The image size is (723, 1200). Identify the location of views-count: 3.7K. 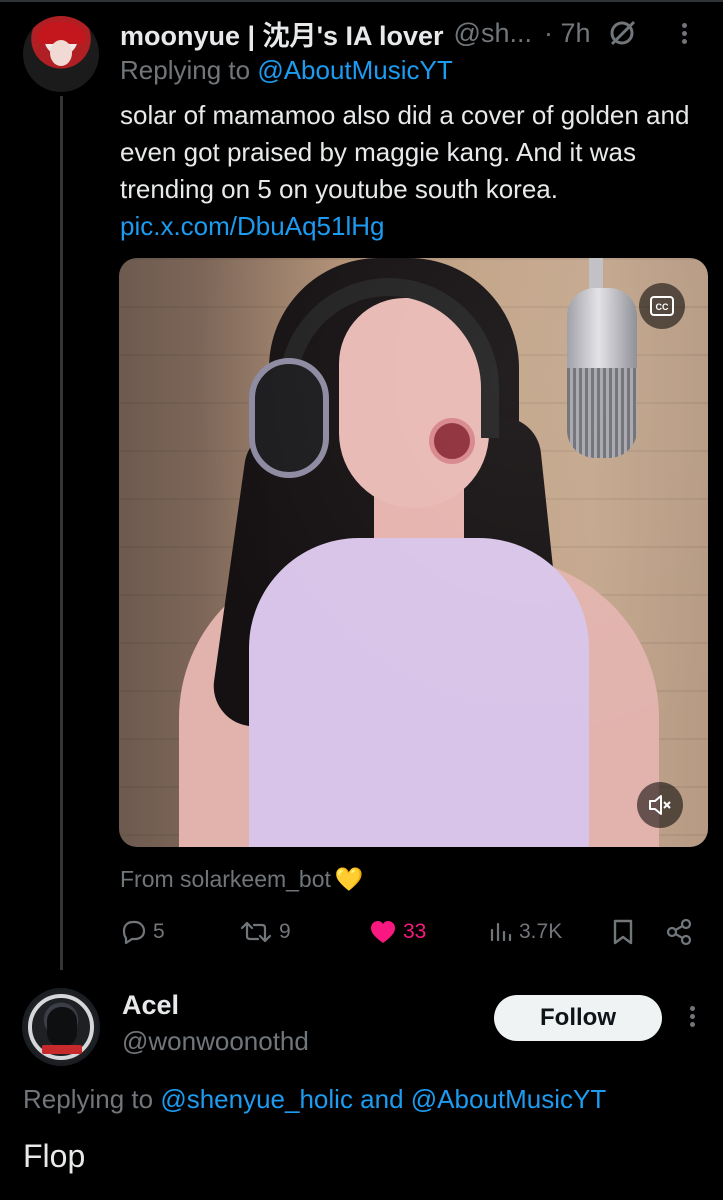
(541, 931).